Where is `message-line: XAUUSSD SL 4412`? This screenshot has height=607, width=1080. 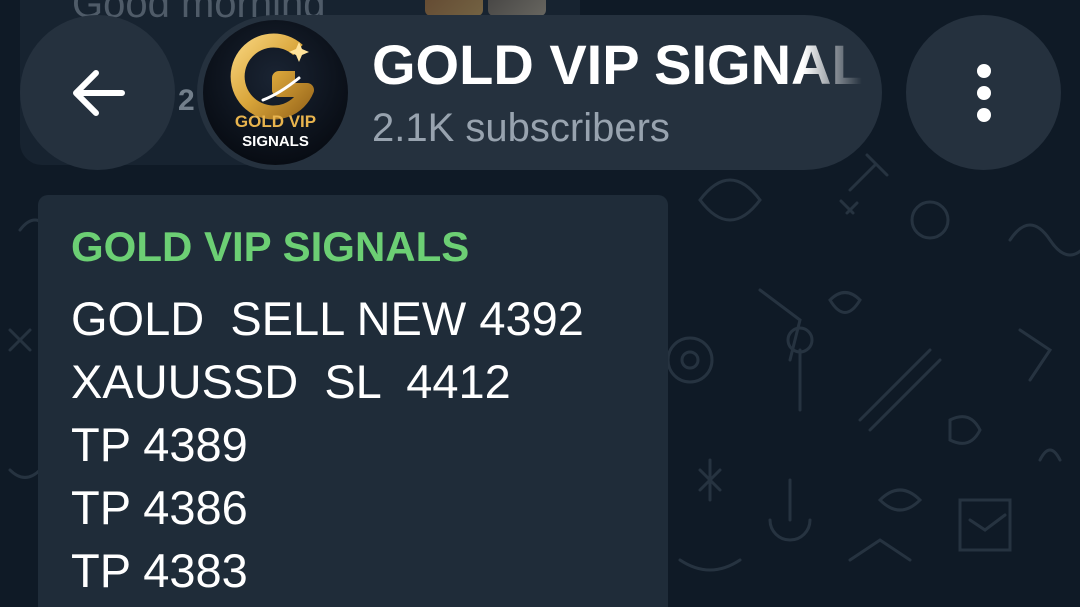
message-line: XAUUSSD SL 4412 is located at coordinates (291, 381).